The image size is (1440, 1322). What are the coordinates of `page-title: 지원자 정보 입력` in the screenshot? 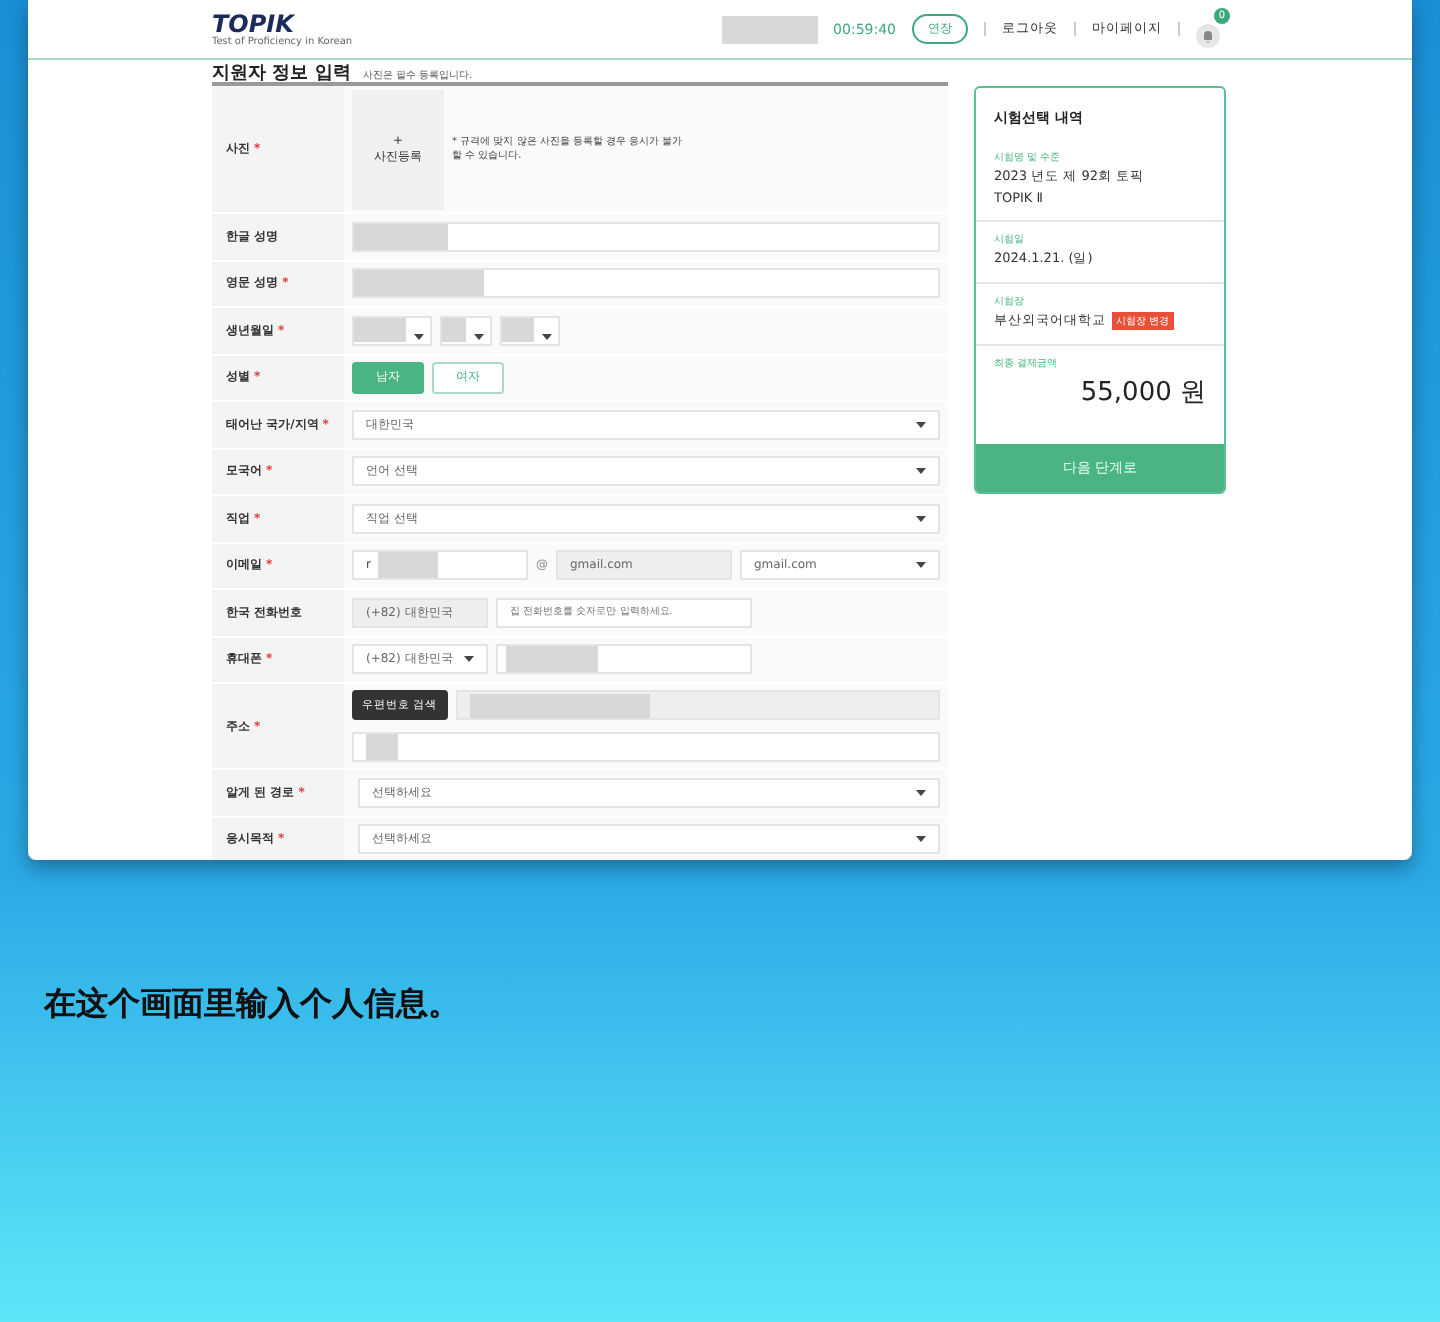 It's located at (281, 72).